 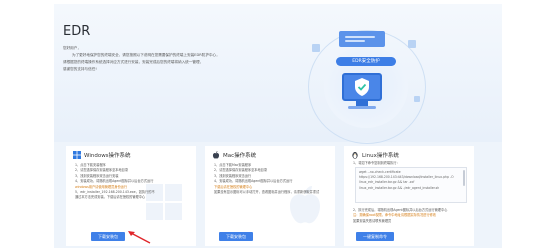 I want to click on monitor-base, so click(x=362, y=107).